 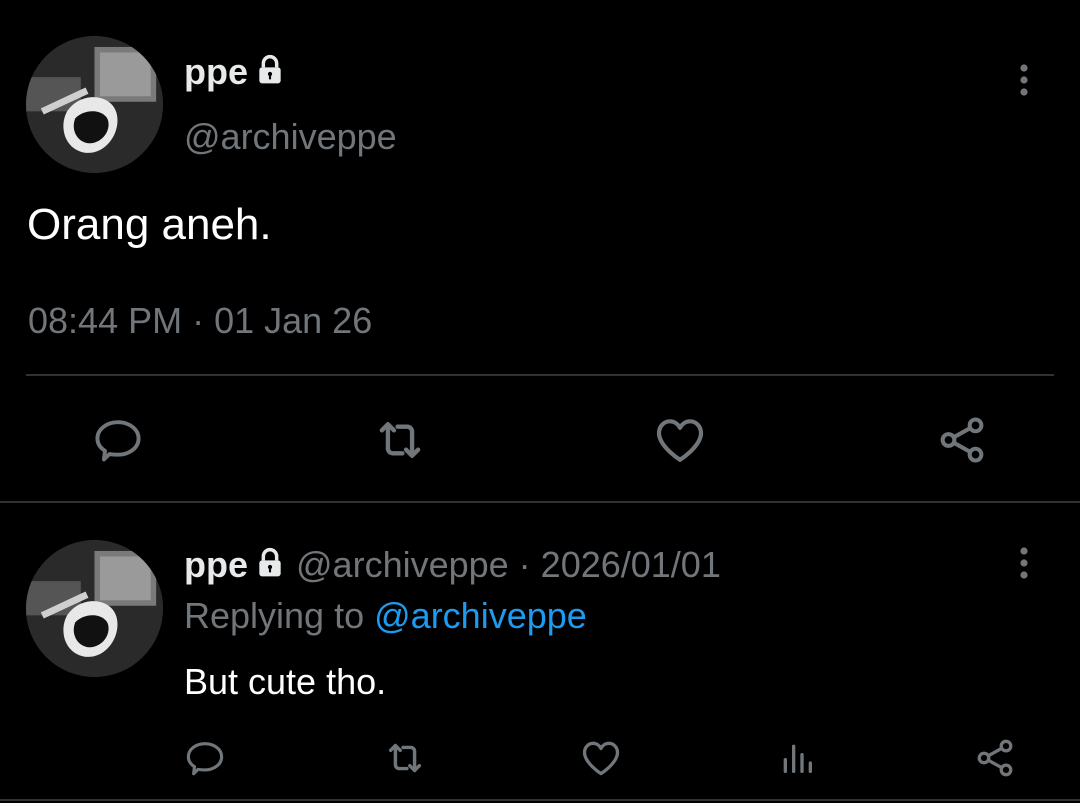 I want to click on author-handle: @archiveppe, so click(x=290, y=137).